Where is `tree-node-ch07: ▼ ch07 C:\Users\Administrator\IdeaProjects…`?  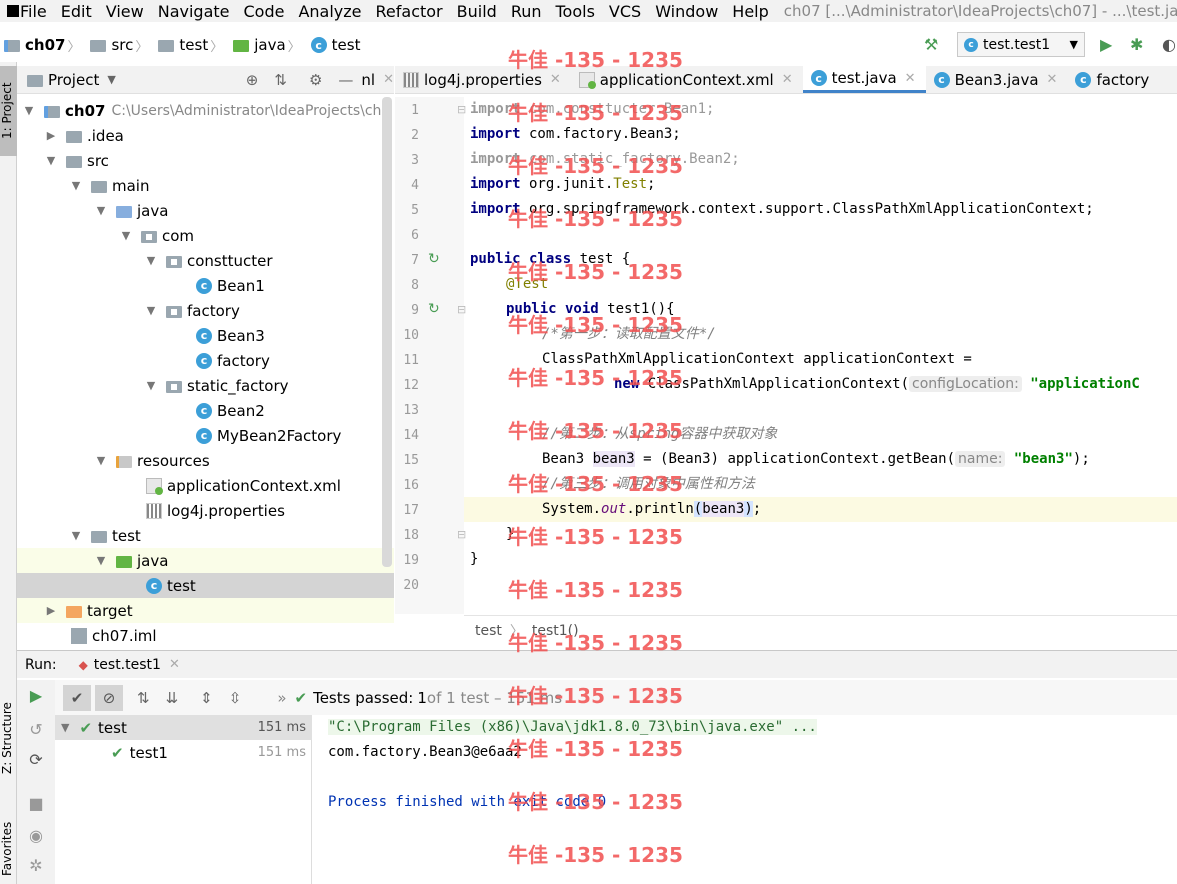 tree-node-ch07: ▼ ch07 C:\Users\Administrator\IdeaProjects… is located at coordinates (205, 110).